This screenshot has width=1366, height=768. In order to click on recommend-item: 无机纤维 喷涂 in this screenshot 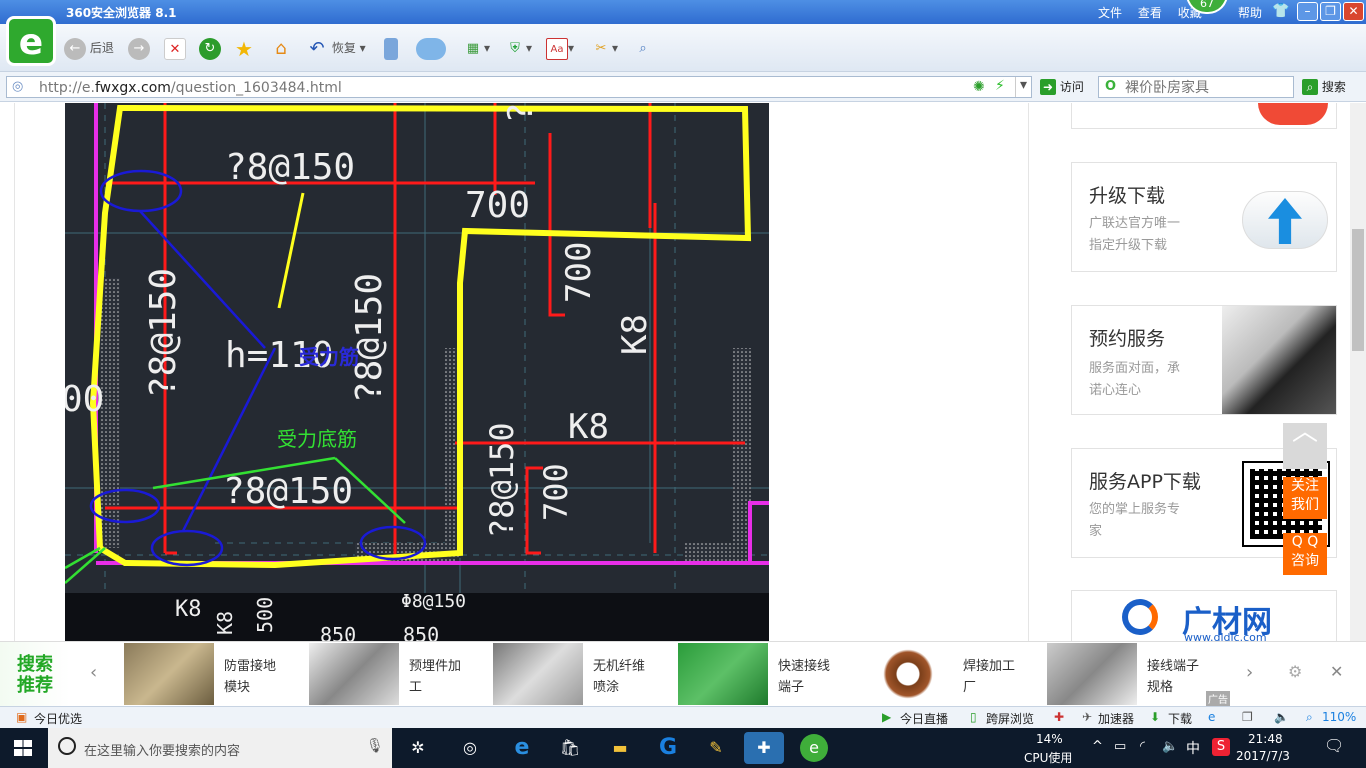, I will do `click(585, 674)`.